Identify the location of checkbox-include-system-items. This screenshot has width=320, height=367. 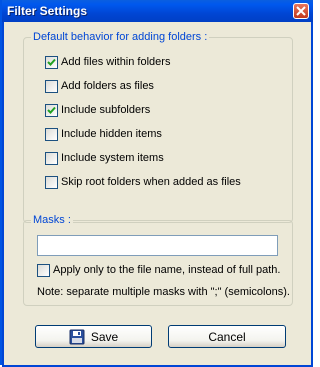
(51, 158).